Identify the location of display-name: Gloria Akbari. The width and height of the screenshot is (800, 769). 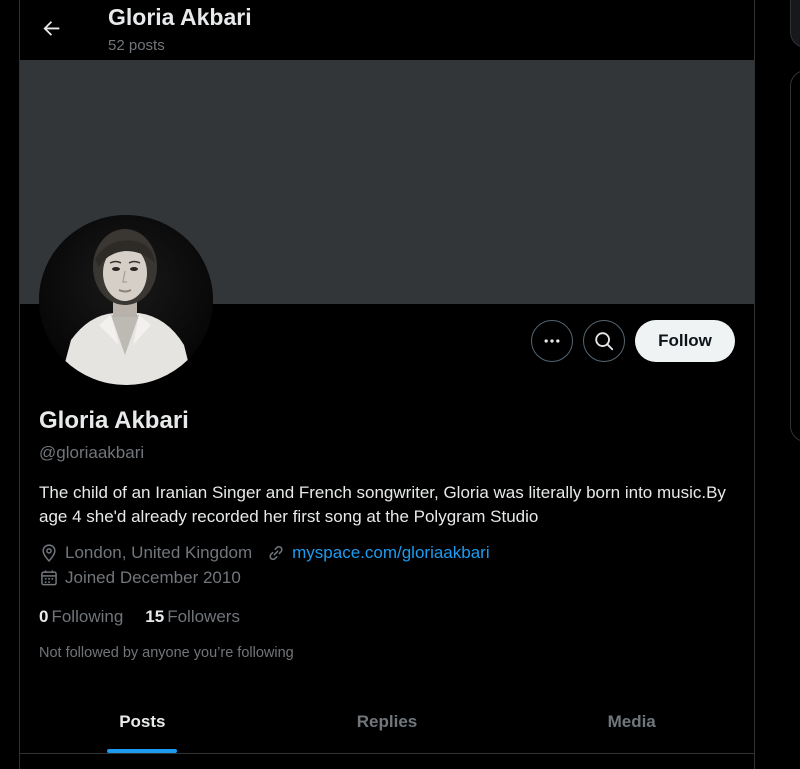
(114, 420).